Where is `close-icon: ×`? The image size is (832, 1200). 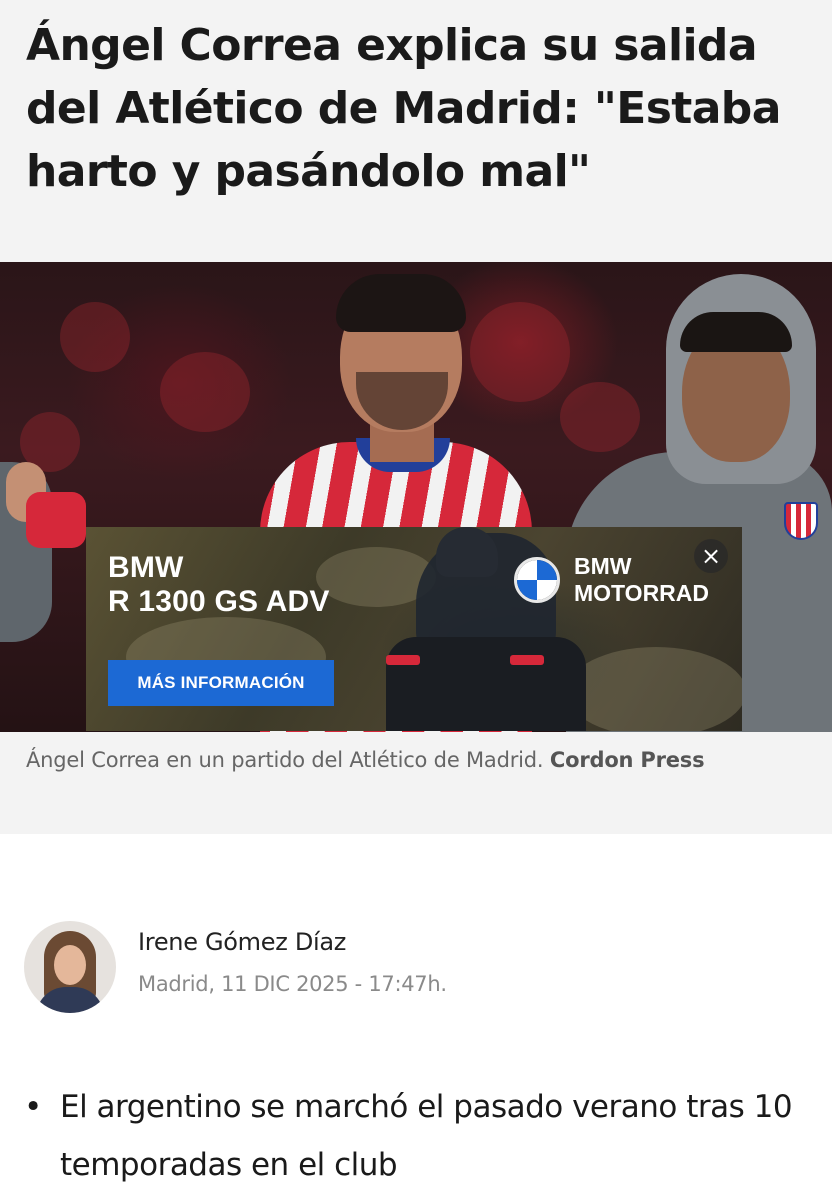
close-icon: × is located at coordinates (711, 556).